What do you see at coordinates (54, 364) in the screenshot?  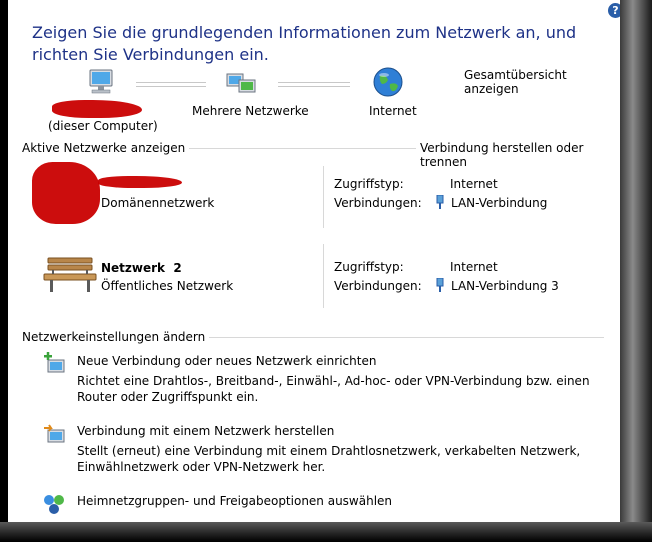 I see `new-connection-icon` at bounding box center [54, 364].